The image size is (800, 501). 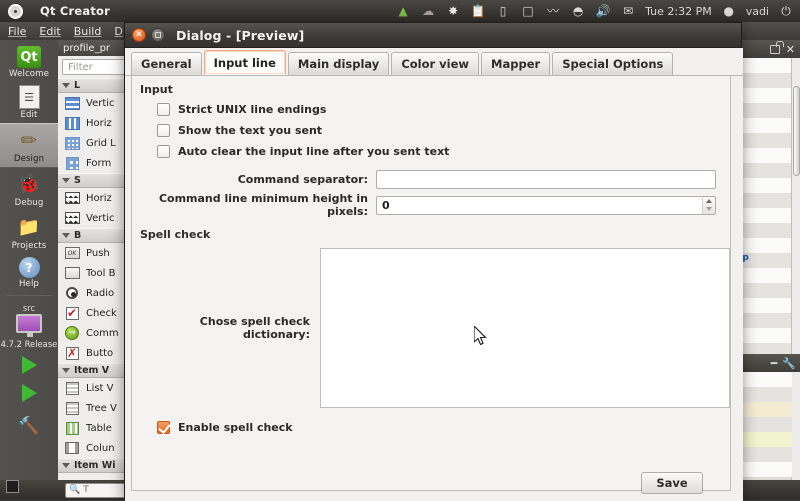 What do you see at coordinates (338, 63) in the screenshot?
I see `tab-main-display: Main display` at bounding box center [338, 63].